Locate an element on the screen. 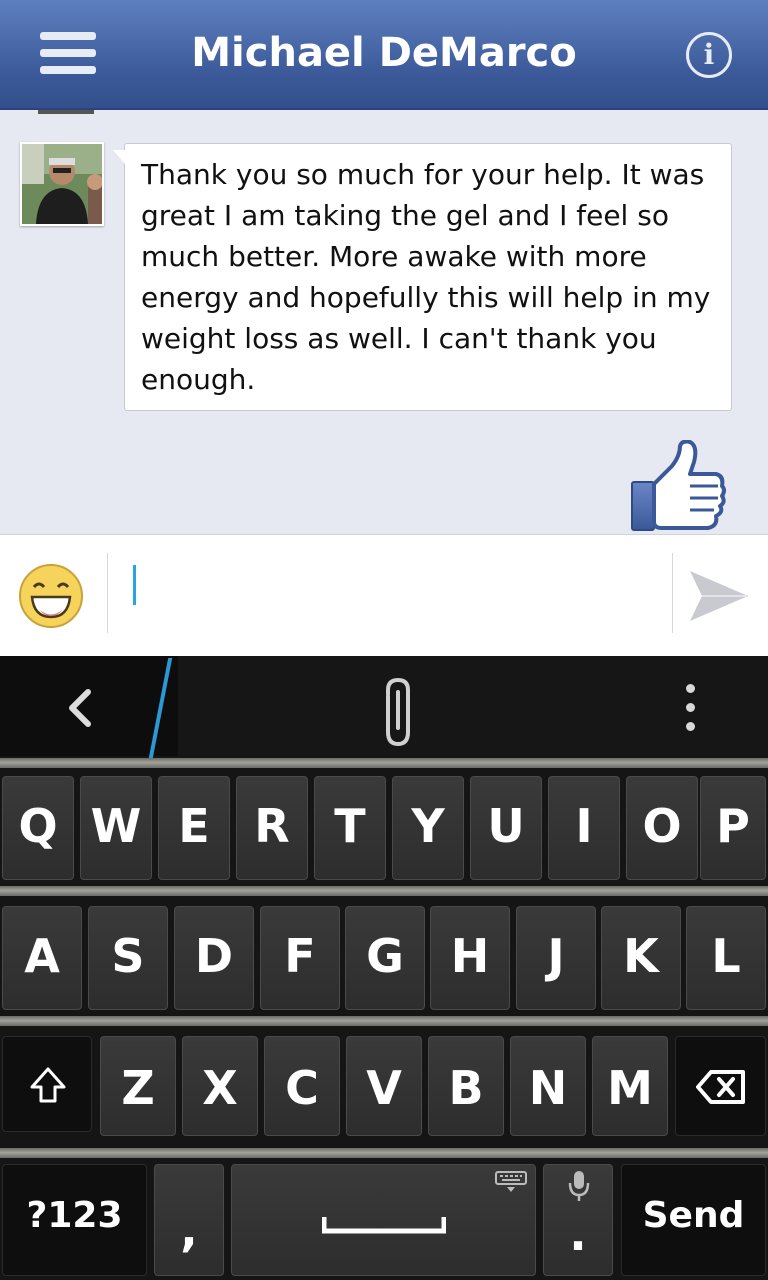 The image size is (768, 1280). key-label: A is located at coordinates (42, 956).